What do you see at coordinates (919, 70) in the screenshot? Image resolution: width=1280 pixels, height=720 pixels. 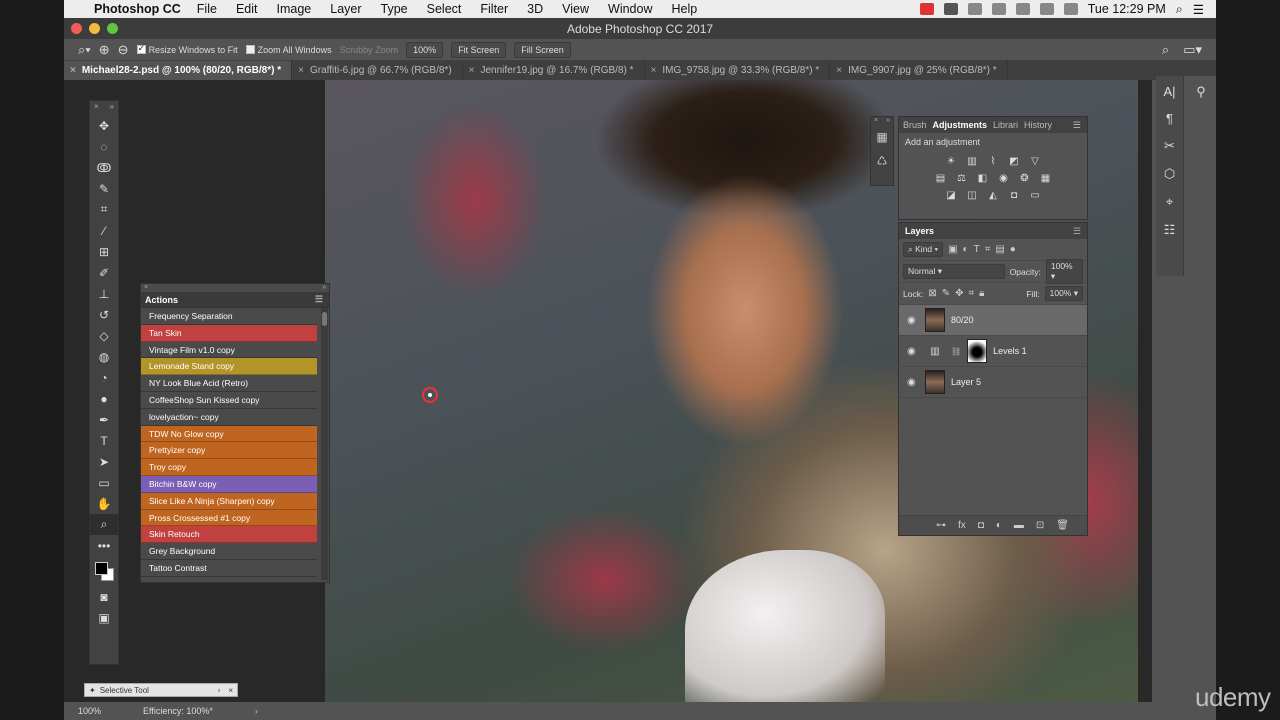 I see `tab-img9907: × IMG_9907.jpg @ 25% (RGB/8*) *` at bounding box center [919, 70].